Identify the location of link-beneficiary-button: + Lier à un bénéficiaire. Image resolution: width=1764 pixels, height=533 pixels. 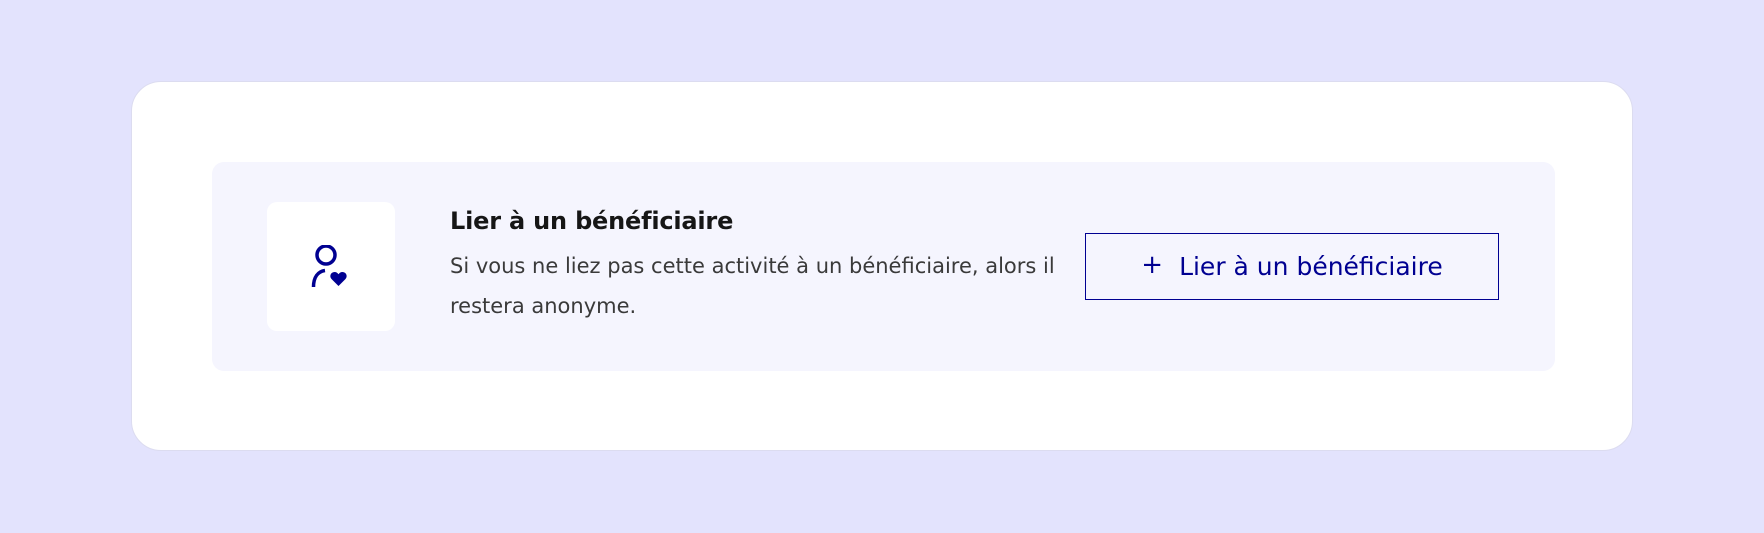
(1292, 266).